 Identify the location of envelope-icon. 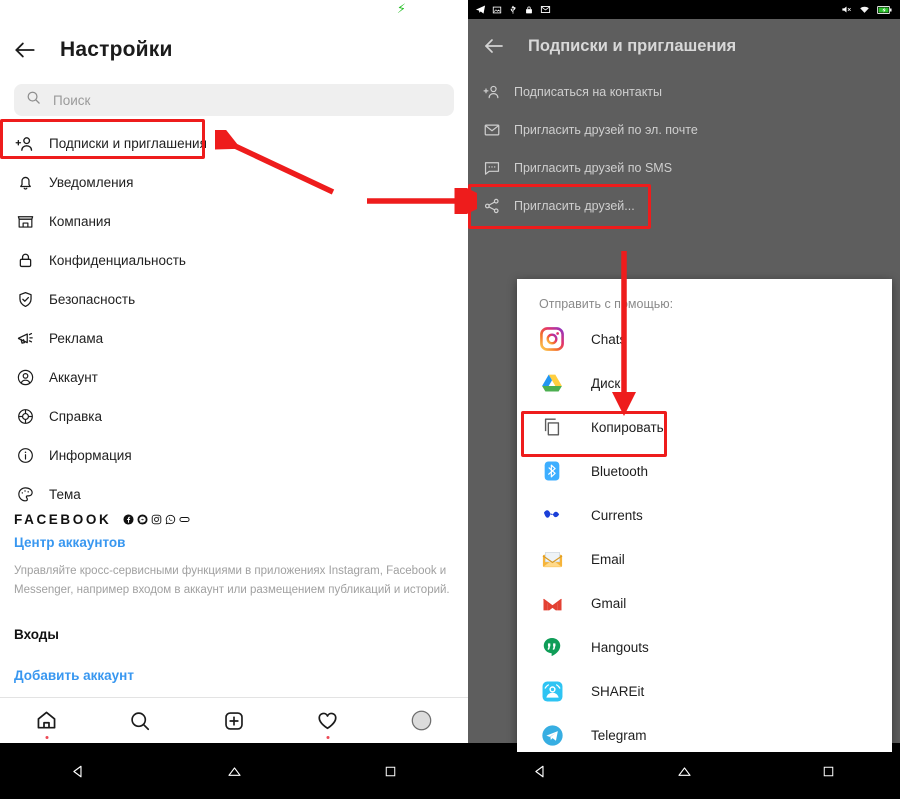
(492, 130).